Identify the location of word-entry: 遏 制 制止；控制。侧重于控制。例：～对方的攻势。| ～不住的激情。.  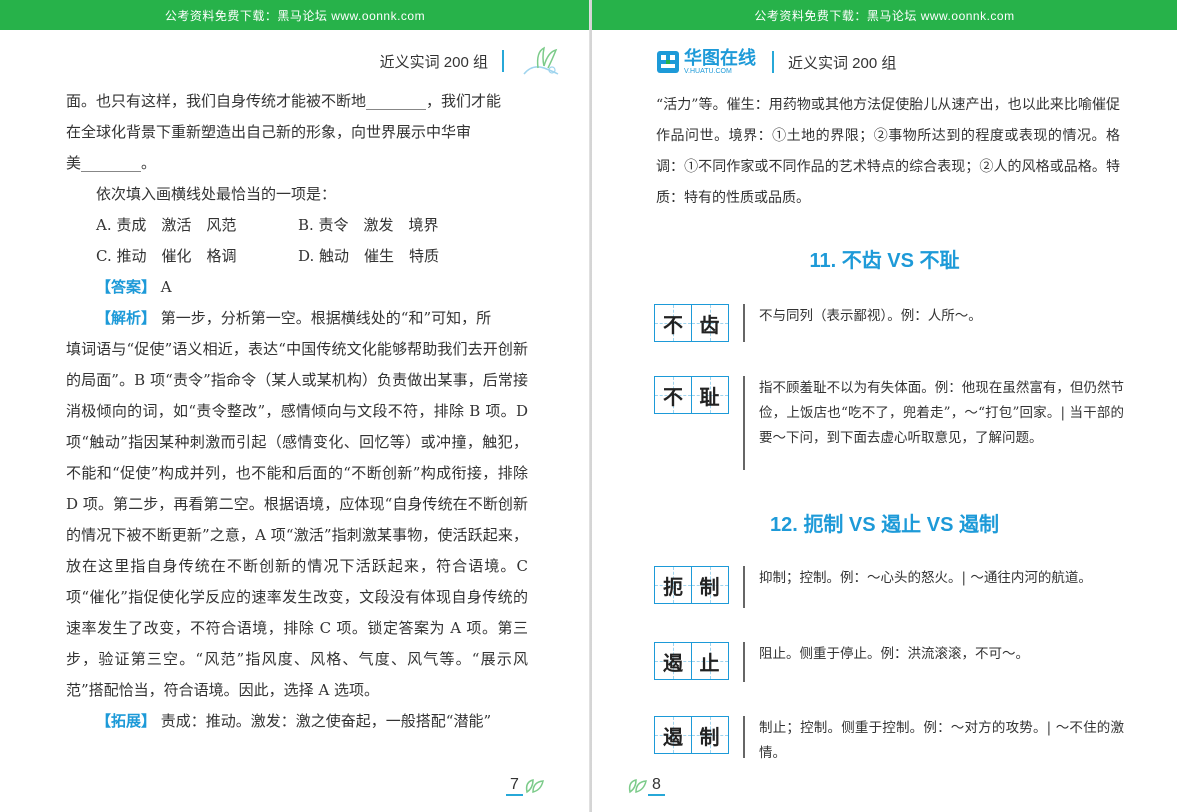
(889, 741).